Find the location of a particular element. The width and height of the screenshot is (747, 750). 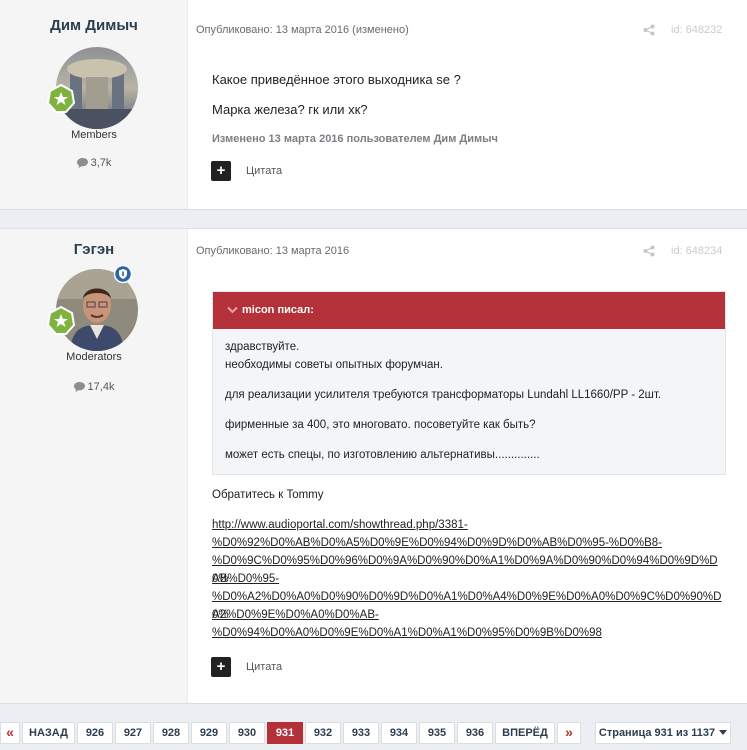

reply-text: Обратитесь к Tommy is located at coordinates (268, 495).